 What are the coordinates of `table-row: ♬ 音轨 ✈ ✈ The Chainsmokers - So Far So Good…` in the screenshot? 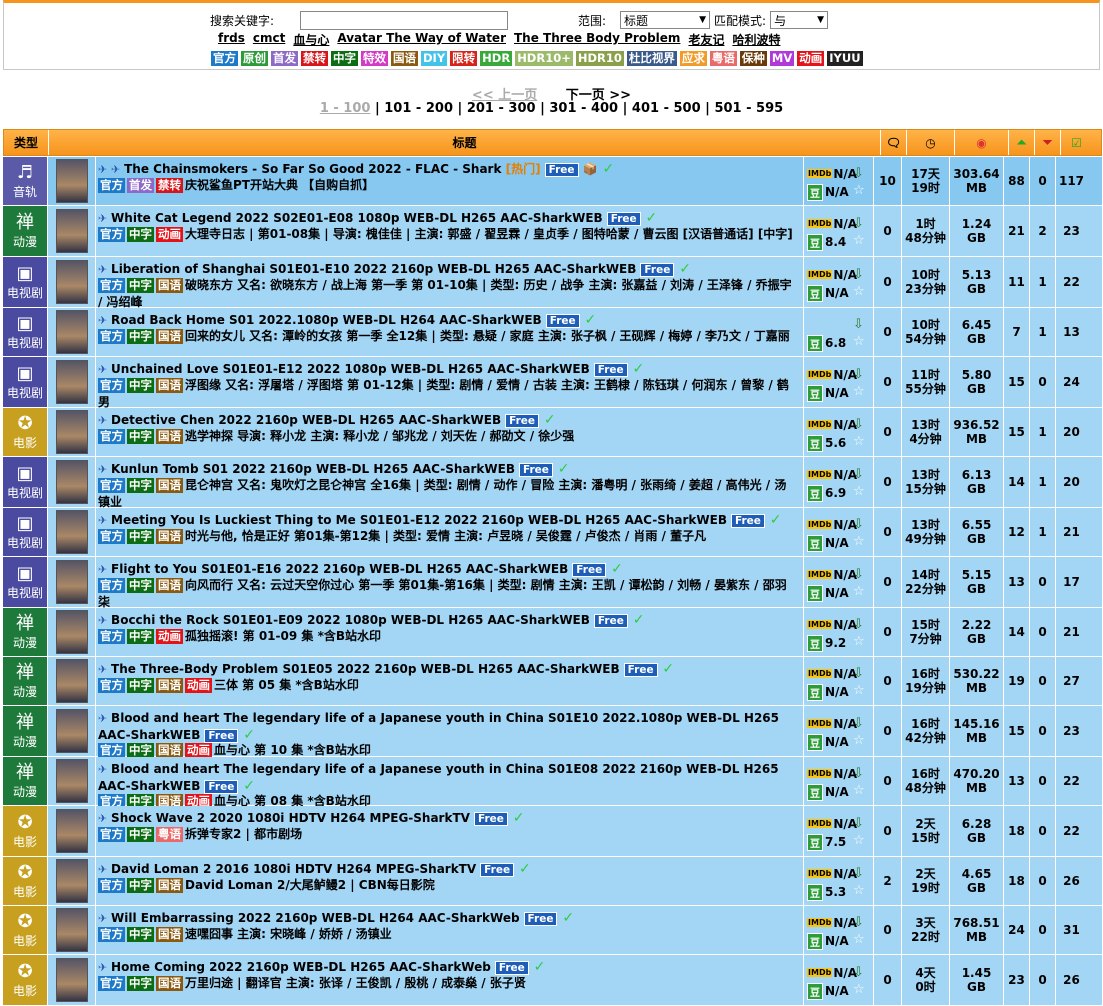 It's located at (552, 181).